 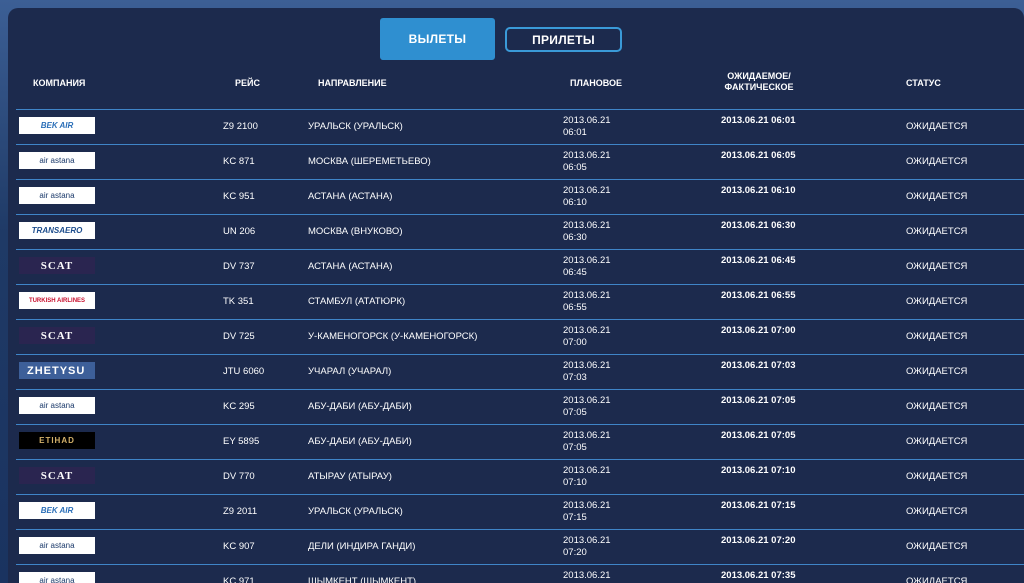 What do you see at coordinates (758, 295) in the screenshot?
I see `expected-time: 2013.06.21 06:55` at bounding box center [758, 295].